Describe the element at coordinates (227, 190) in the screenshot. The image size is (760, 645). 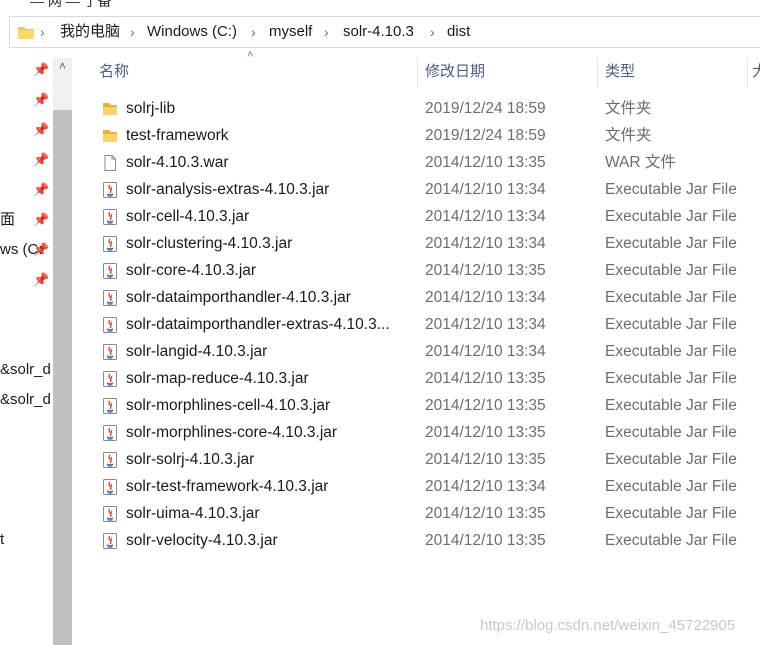
I see `file-name: solr-analysis-extras-4.10.3.jar` at that location.